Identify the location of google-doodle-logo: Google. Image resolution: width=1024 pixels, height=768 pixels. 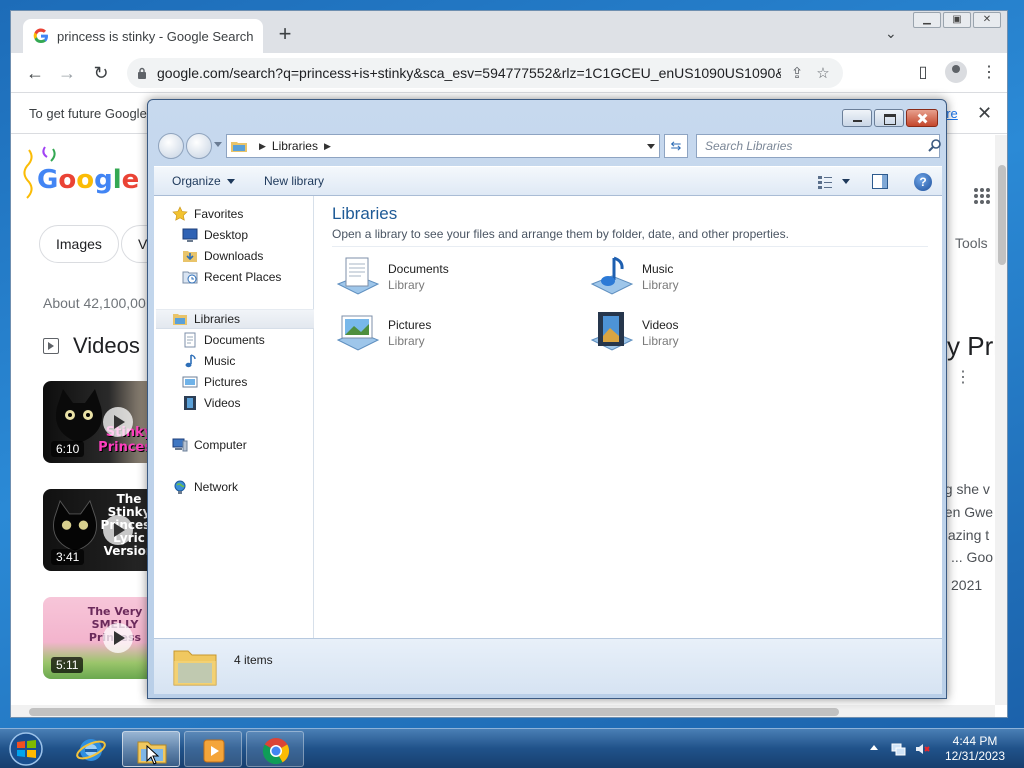
(88, 180).